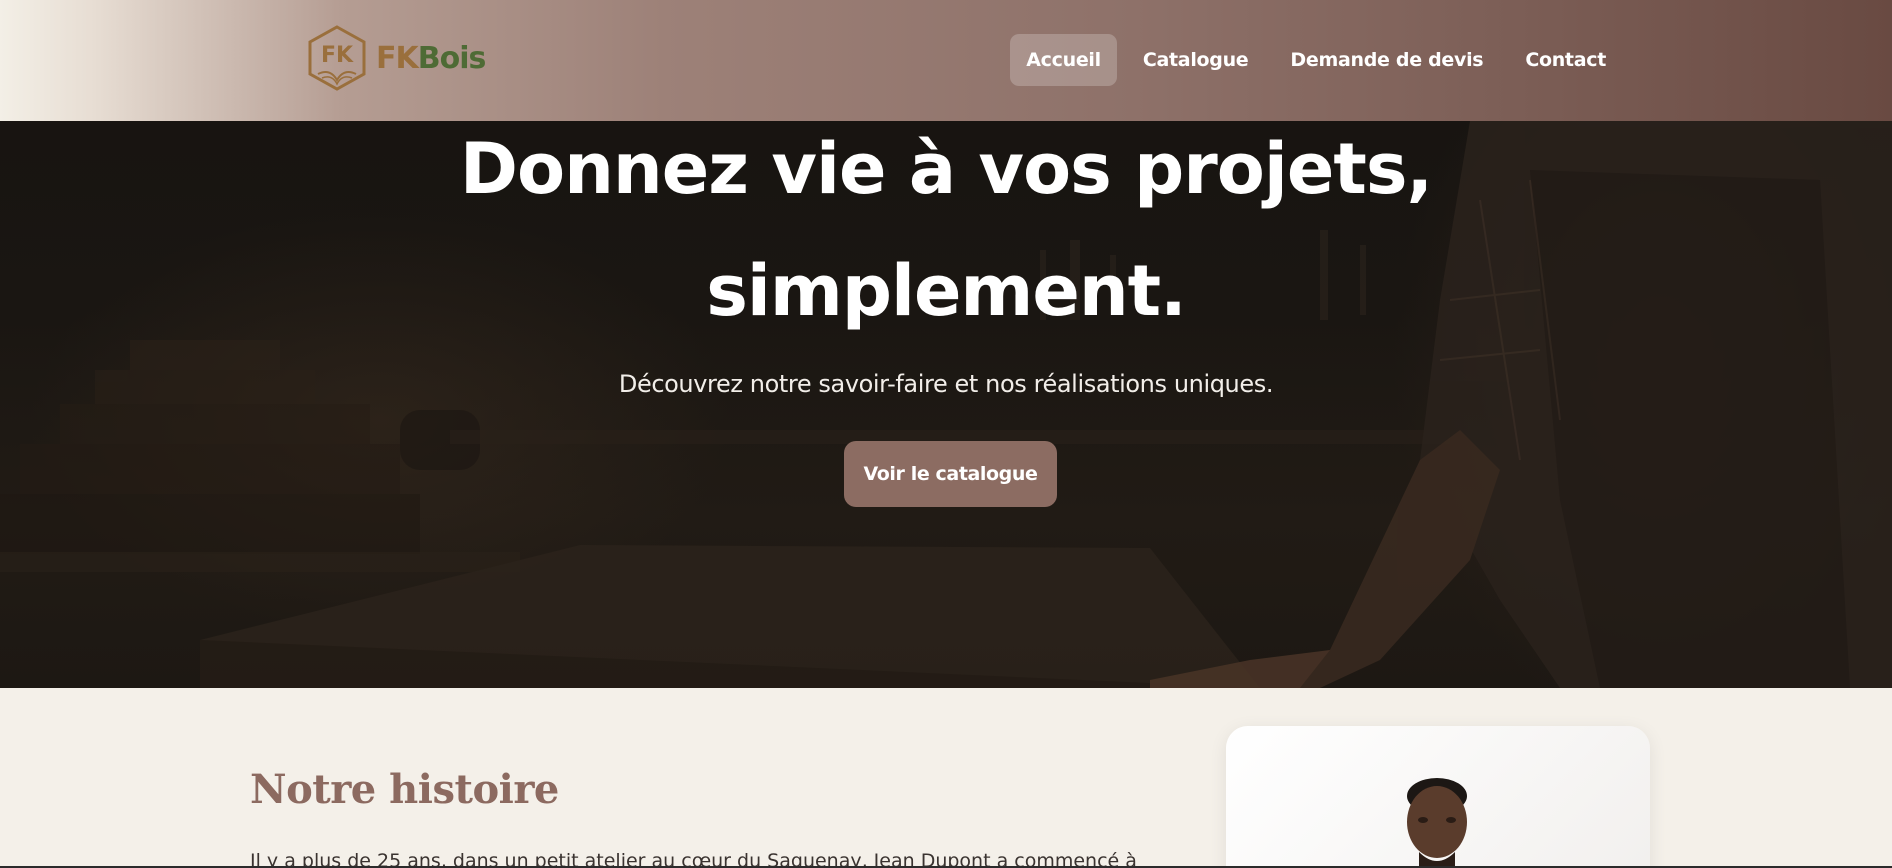  I want to click on brand-name: FKBois, so click(431, 58).